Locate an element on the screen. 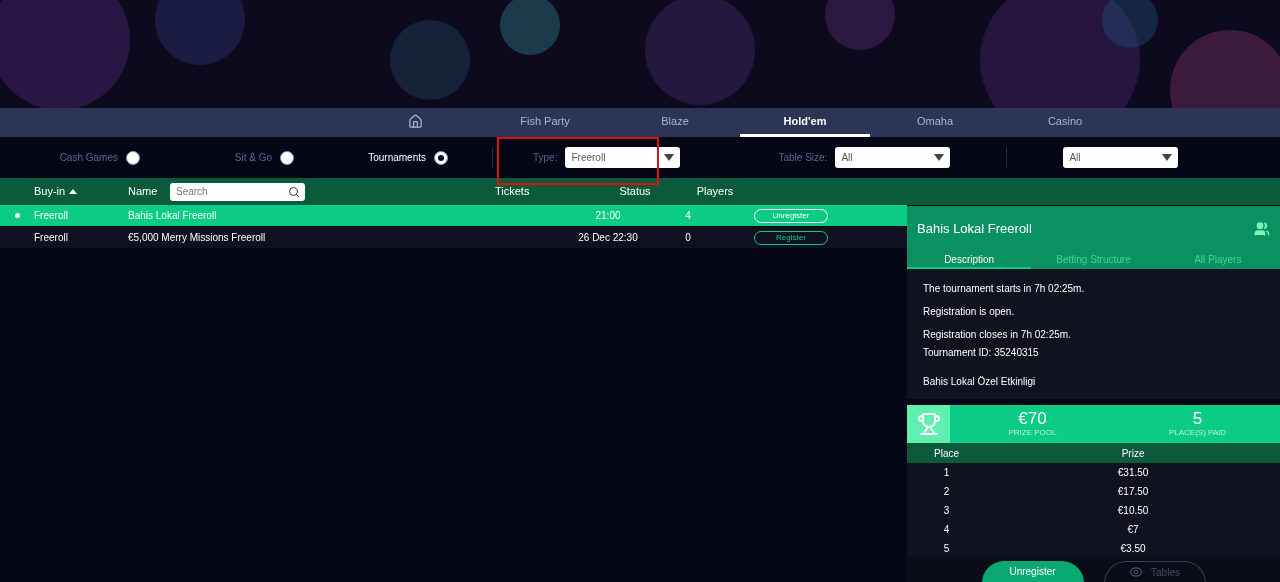 The width and height of the screenshot is (1280, 582). table-row: Freeroll €5,000 Merry Missions Freeroll 26 Dec 22:30 0 Register is located at coordinates (453, 237).